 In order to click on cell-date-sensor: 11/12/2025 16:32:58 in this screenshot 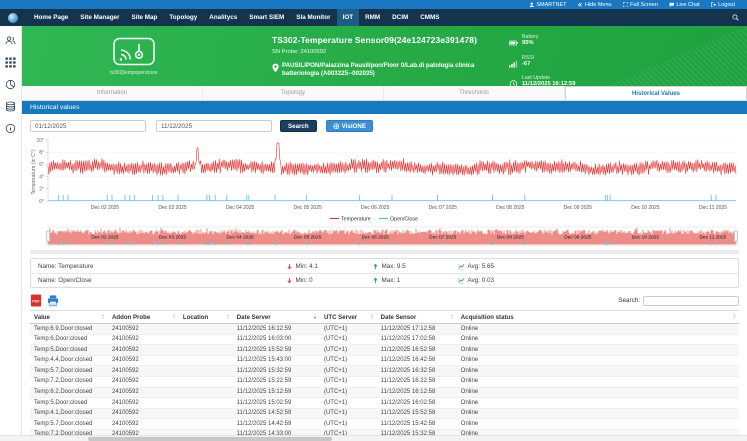, I will do `click(416, 371)`.